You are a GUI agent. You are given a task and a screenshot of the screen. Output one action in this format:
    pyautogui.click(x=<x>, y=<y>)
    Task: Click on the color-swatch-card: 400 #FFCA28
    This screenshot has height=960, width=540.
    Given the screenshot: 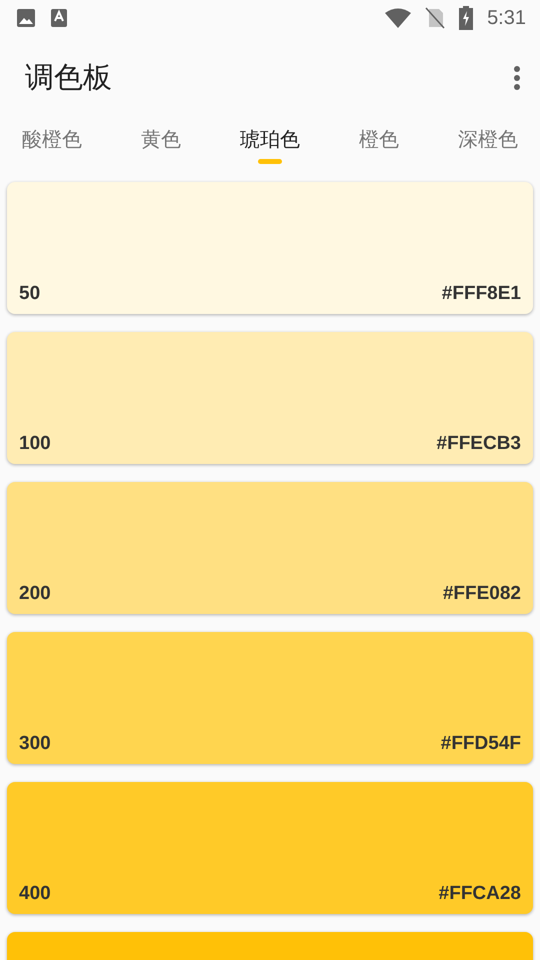 What is the action you would take?
    pyautogui.click(x=270, y=848)
    